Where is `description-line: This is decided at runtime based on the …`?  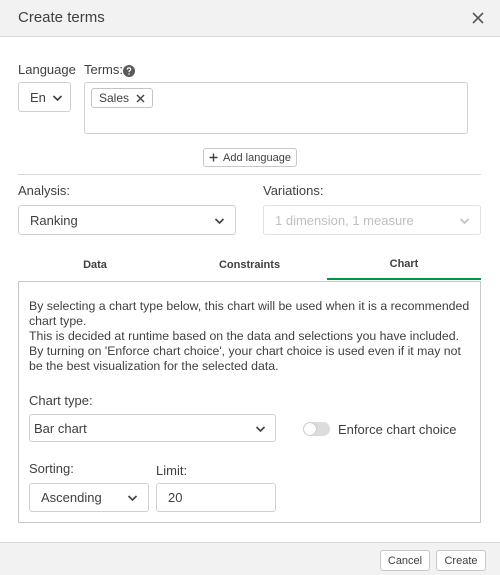
description-line: This is decided at runtime based on the … is located at coordinates (244, 336).